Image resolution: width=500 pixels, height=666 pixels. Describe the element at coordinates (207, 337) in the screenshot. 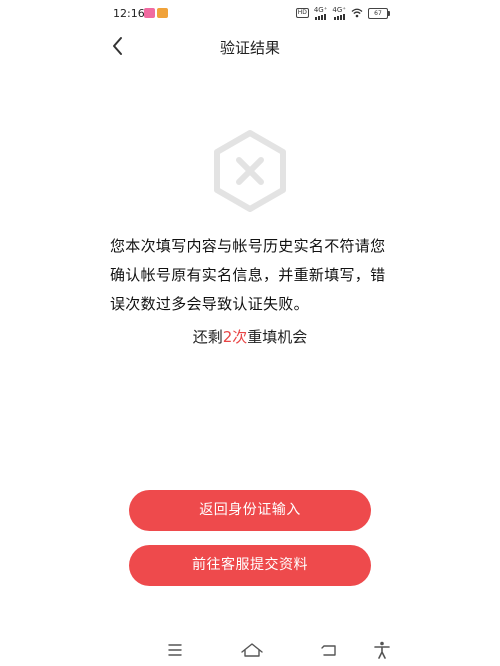

I see `retry-prefix: 还剩` at that location.